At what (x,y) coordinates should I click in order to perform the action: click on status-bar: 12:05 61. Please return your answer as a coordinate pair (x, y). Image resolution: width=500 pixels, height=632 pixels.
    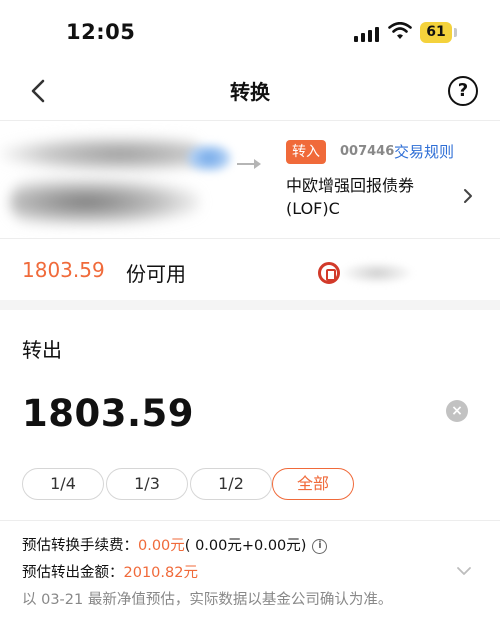
    Looking at the image, I should click on (250, 31).